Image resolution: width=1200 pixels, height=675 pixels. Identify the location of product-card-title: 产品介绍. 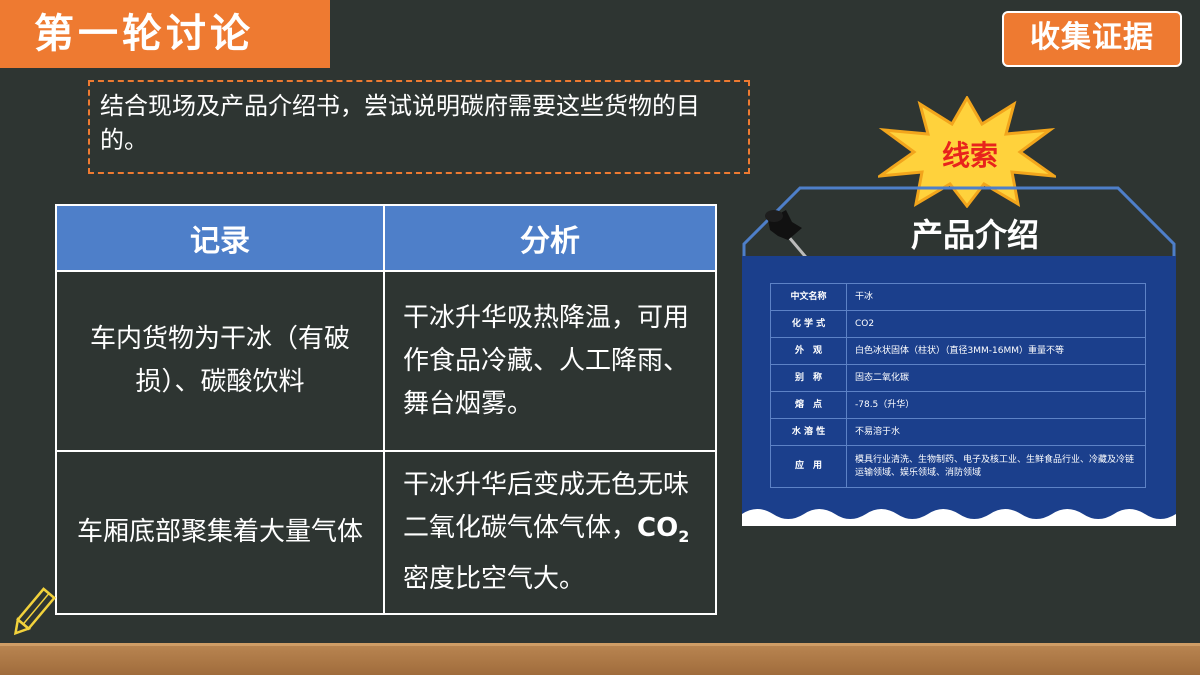
(974, 235).